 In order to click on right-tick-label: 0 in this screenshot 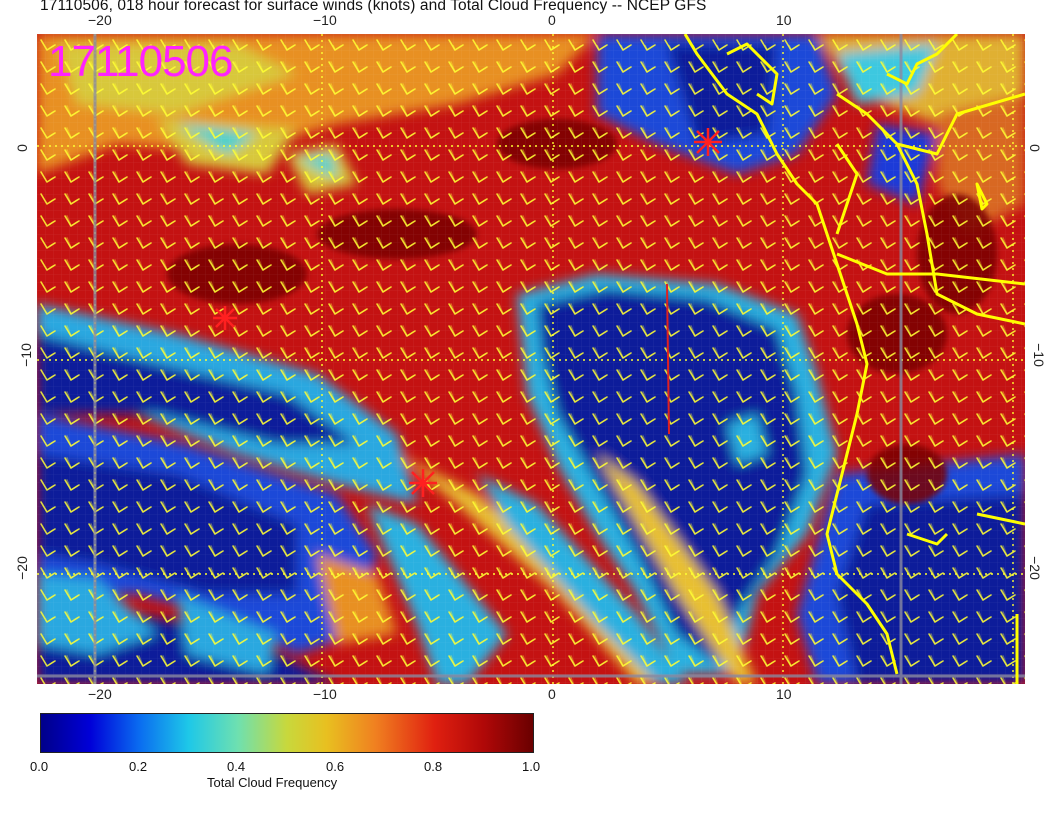, I will do `click(1034, 148)`.